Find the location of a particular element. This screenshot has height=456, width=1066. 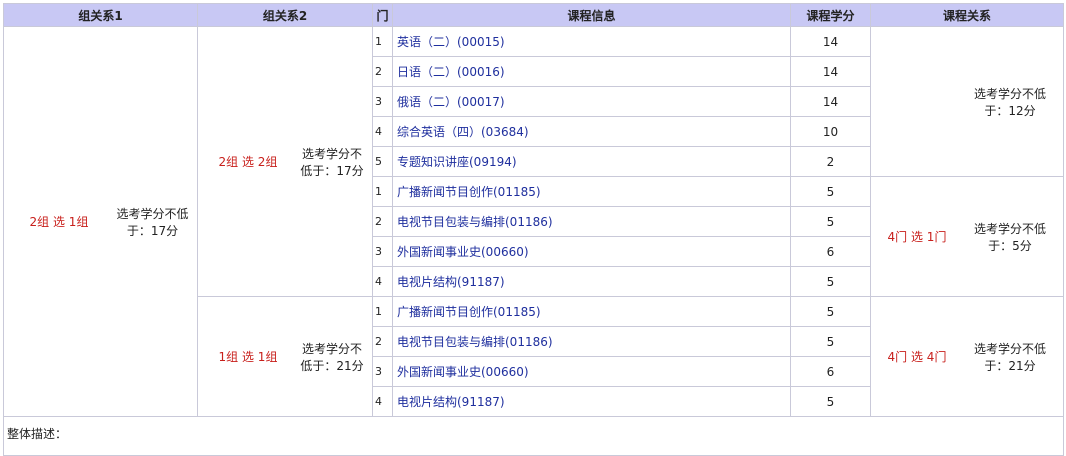

course-link: 专题知识讲座(09194) is located at coordinates (457, 162).